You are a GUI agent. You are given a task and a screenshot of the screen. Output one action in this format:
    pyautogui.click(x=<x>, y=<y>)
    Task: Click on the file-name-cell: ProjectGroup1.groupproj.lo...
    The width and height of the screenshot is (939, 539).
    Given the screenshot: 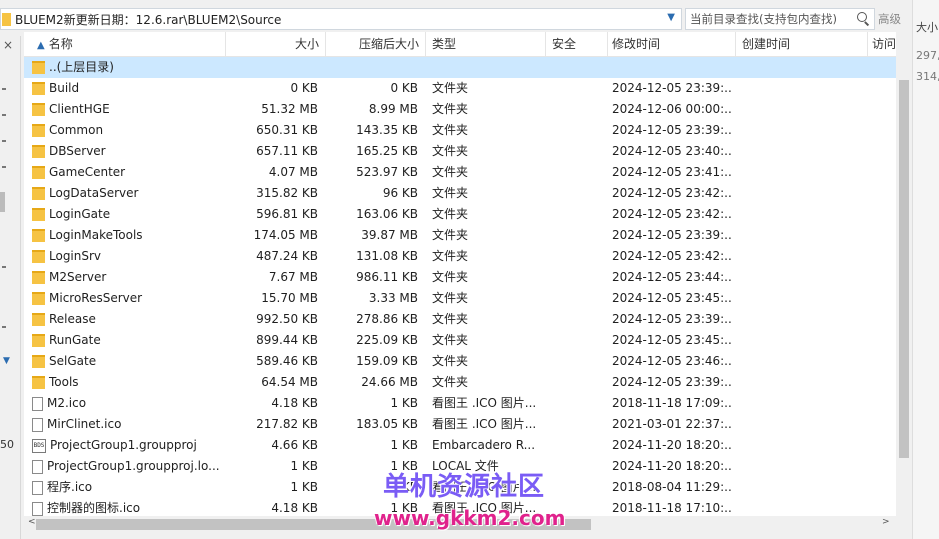 What is the action you would take?
    pyautogui.click(x=129, y=466)
    